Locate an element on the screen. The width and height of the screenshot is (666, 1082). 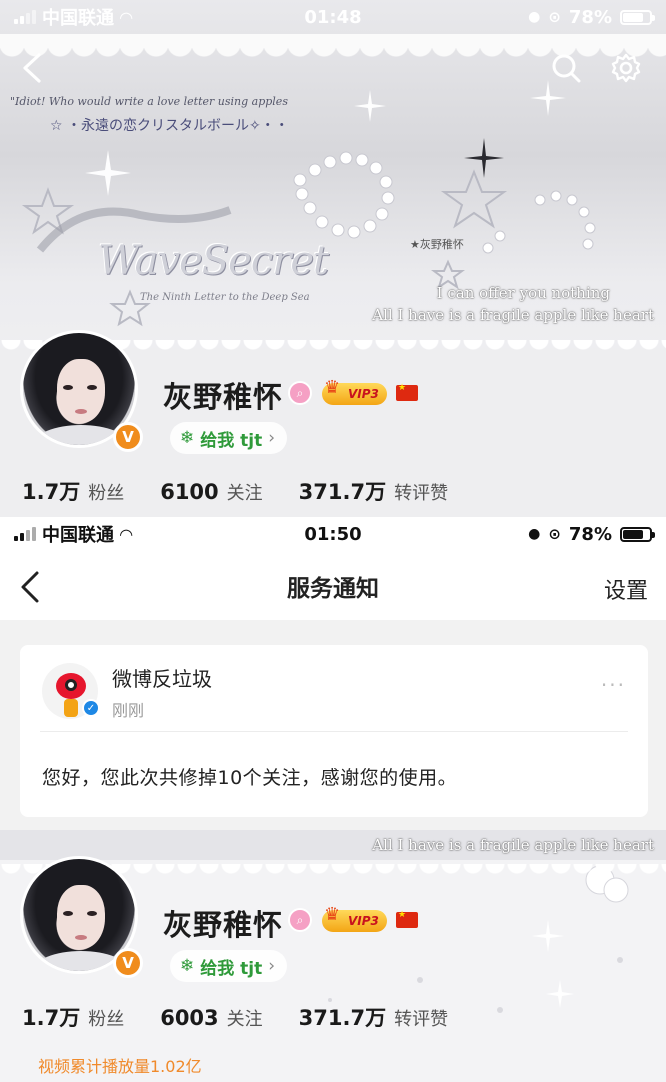
banner-tag: ★灰野稚怀 is located at coordinates (437, 244).